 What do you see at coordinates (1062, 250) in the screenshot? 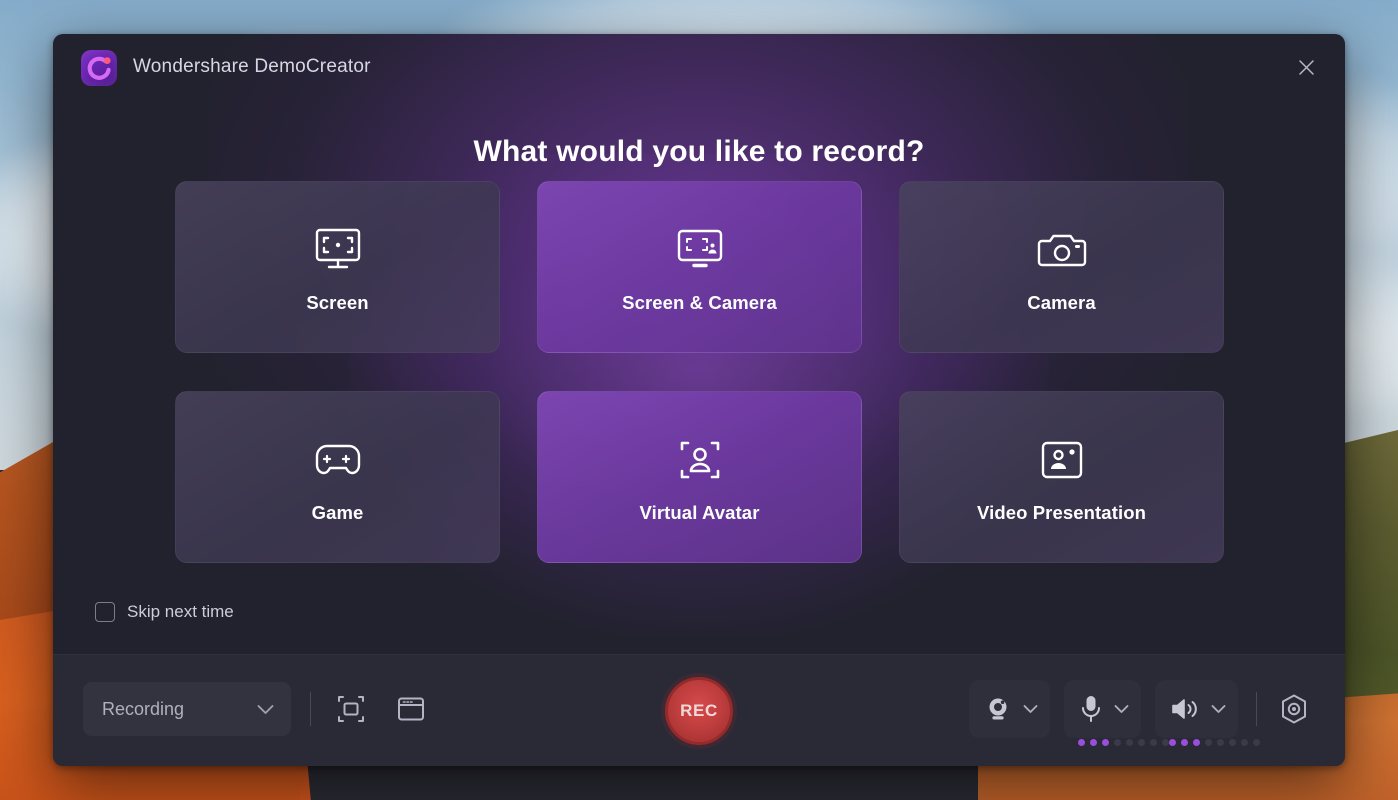
I see `camera-icon` at bounding box center [1062, 250].